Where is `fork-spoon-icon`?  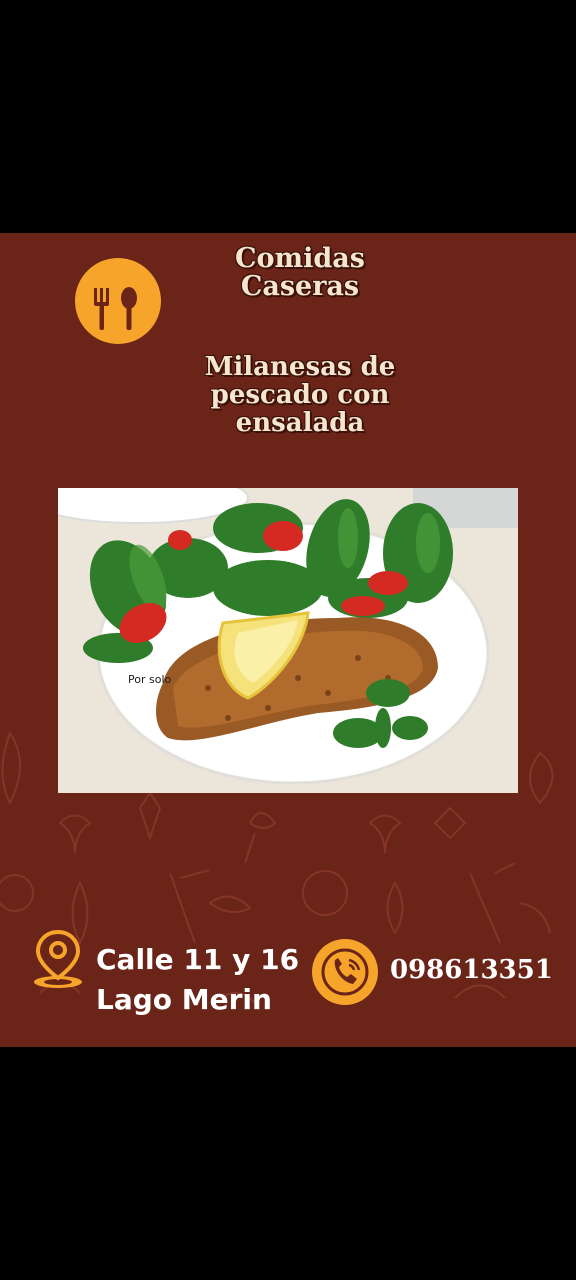 fork-spoon-icon is located at coordinates (118, 301).